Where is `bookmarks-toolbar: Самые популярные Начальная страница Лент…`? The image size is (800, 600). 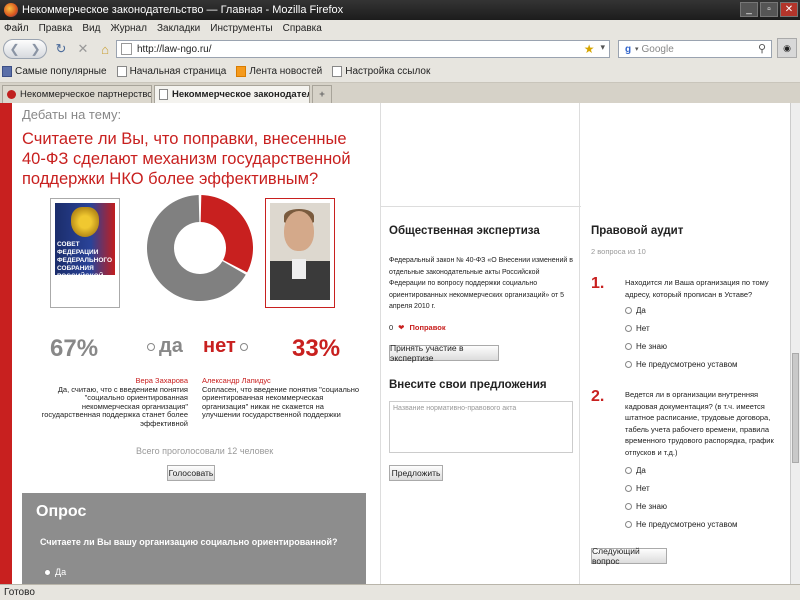
bookmarks-toolbar: Самые популярные Начальная страница Лент… is located at coordinates (400, 72).